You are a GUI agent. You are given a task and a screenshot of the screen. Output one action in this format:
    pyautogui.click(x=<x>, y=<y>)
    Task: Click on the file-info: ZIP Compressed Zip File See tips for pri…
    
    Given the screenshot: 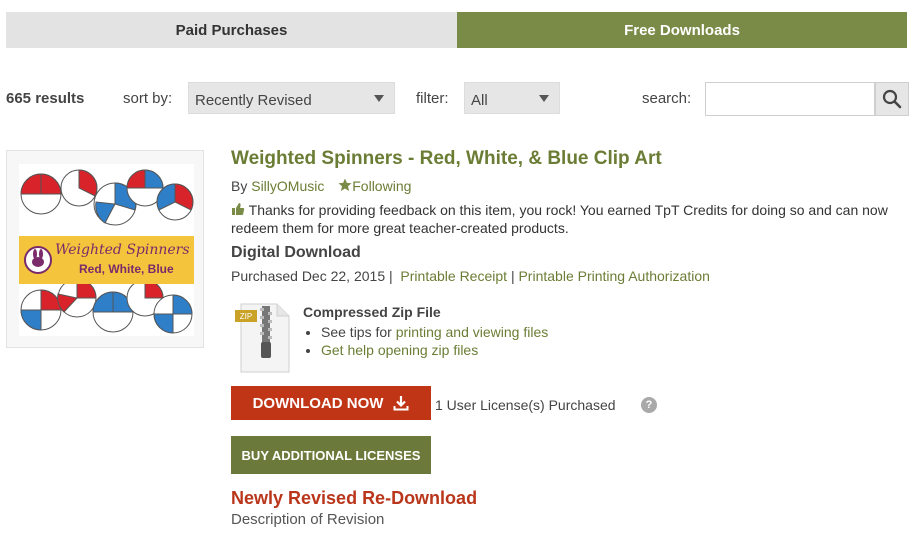 What is the action you would take?
    pyautogui.click(x=481, y=339)
    